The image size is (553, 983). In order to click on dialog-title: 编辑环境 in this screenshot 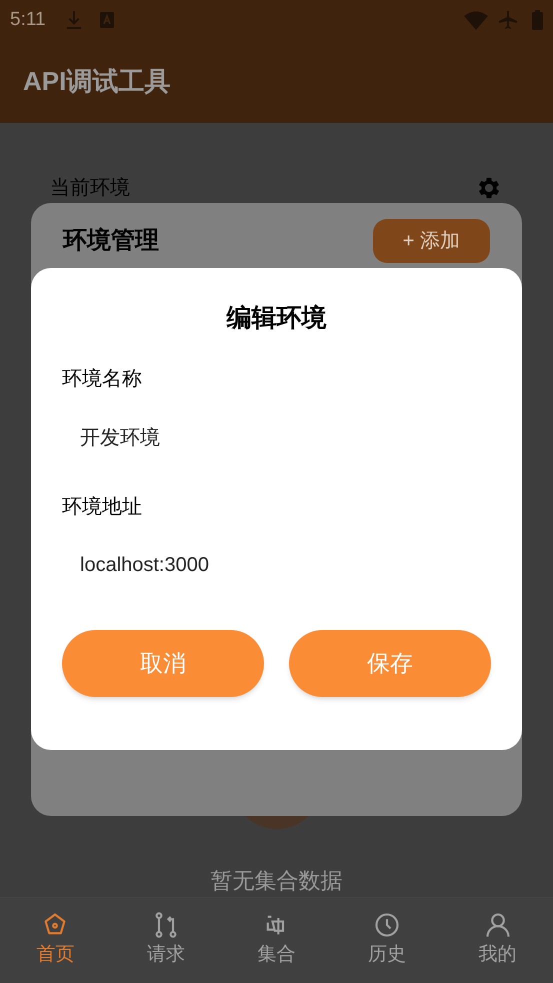, I will do `click(276, 318)`.